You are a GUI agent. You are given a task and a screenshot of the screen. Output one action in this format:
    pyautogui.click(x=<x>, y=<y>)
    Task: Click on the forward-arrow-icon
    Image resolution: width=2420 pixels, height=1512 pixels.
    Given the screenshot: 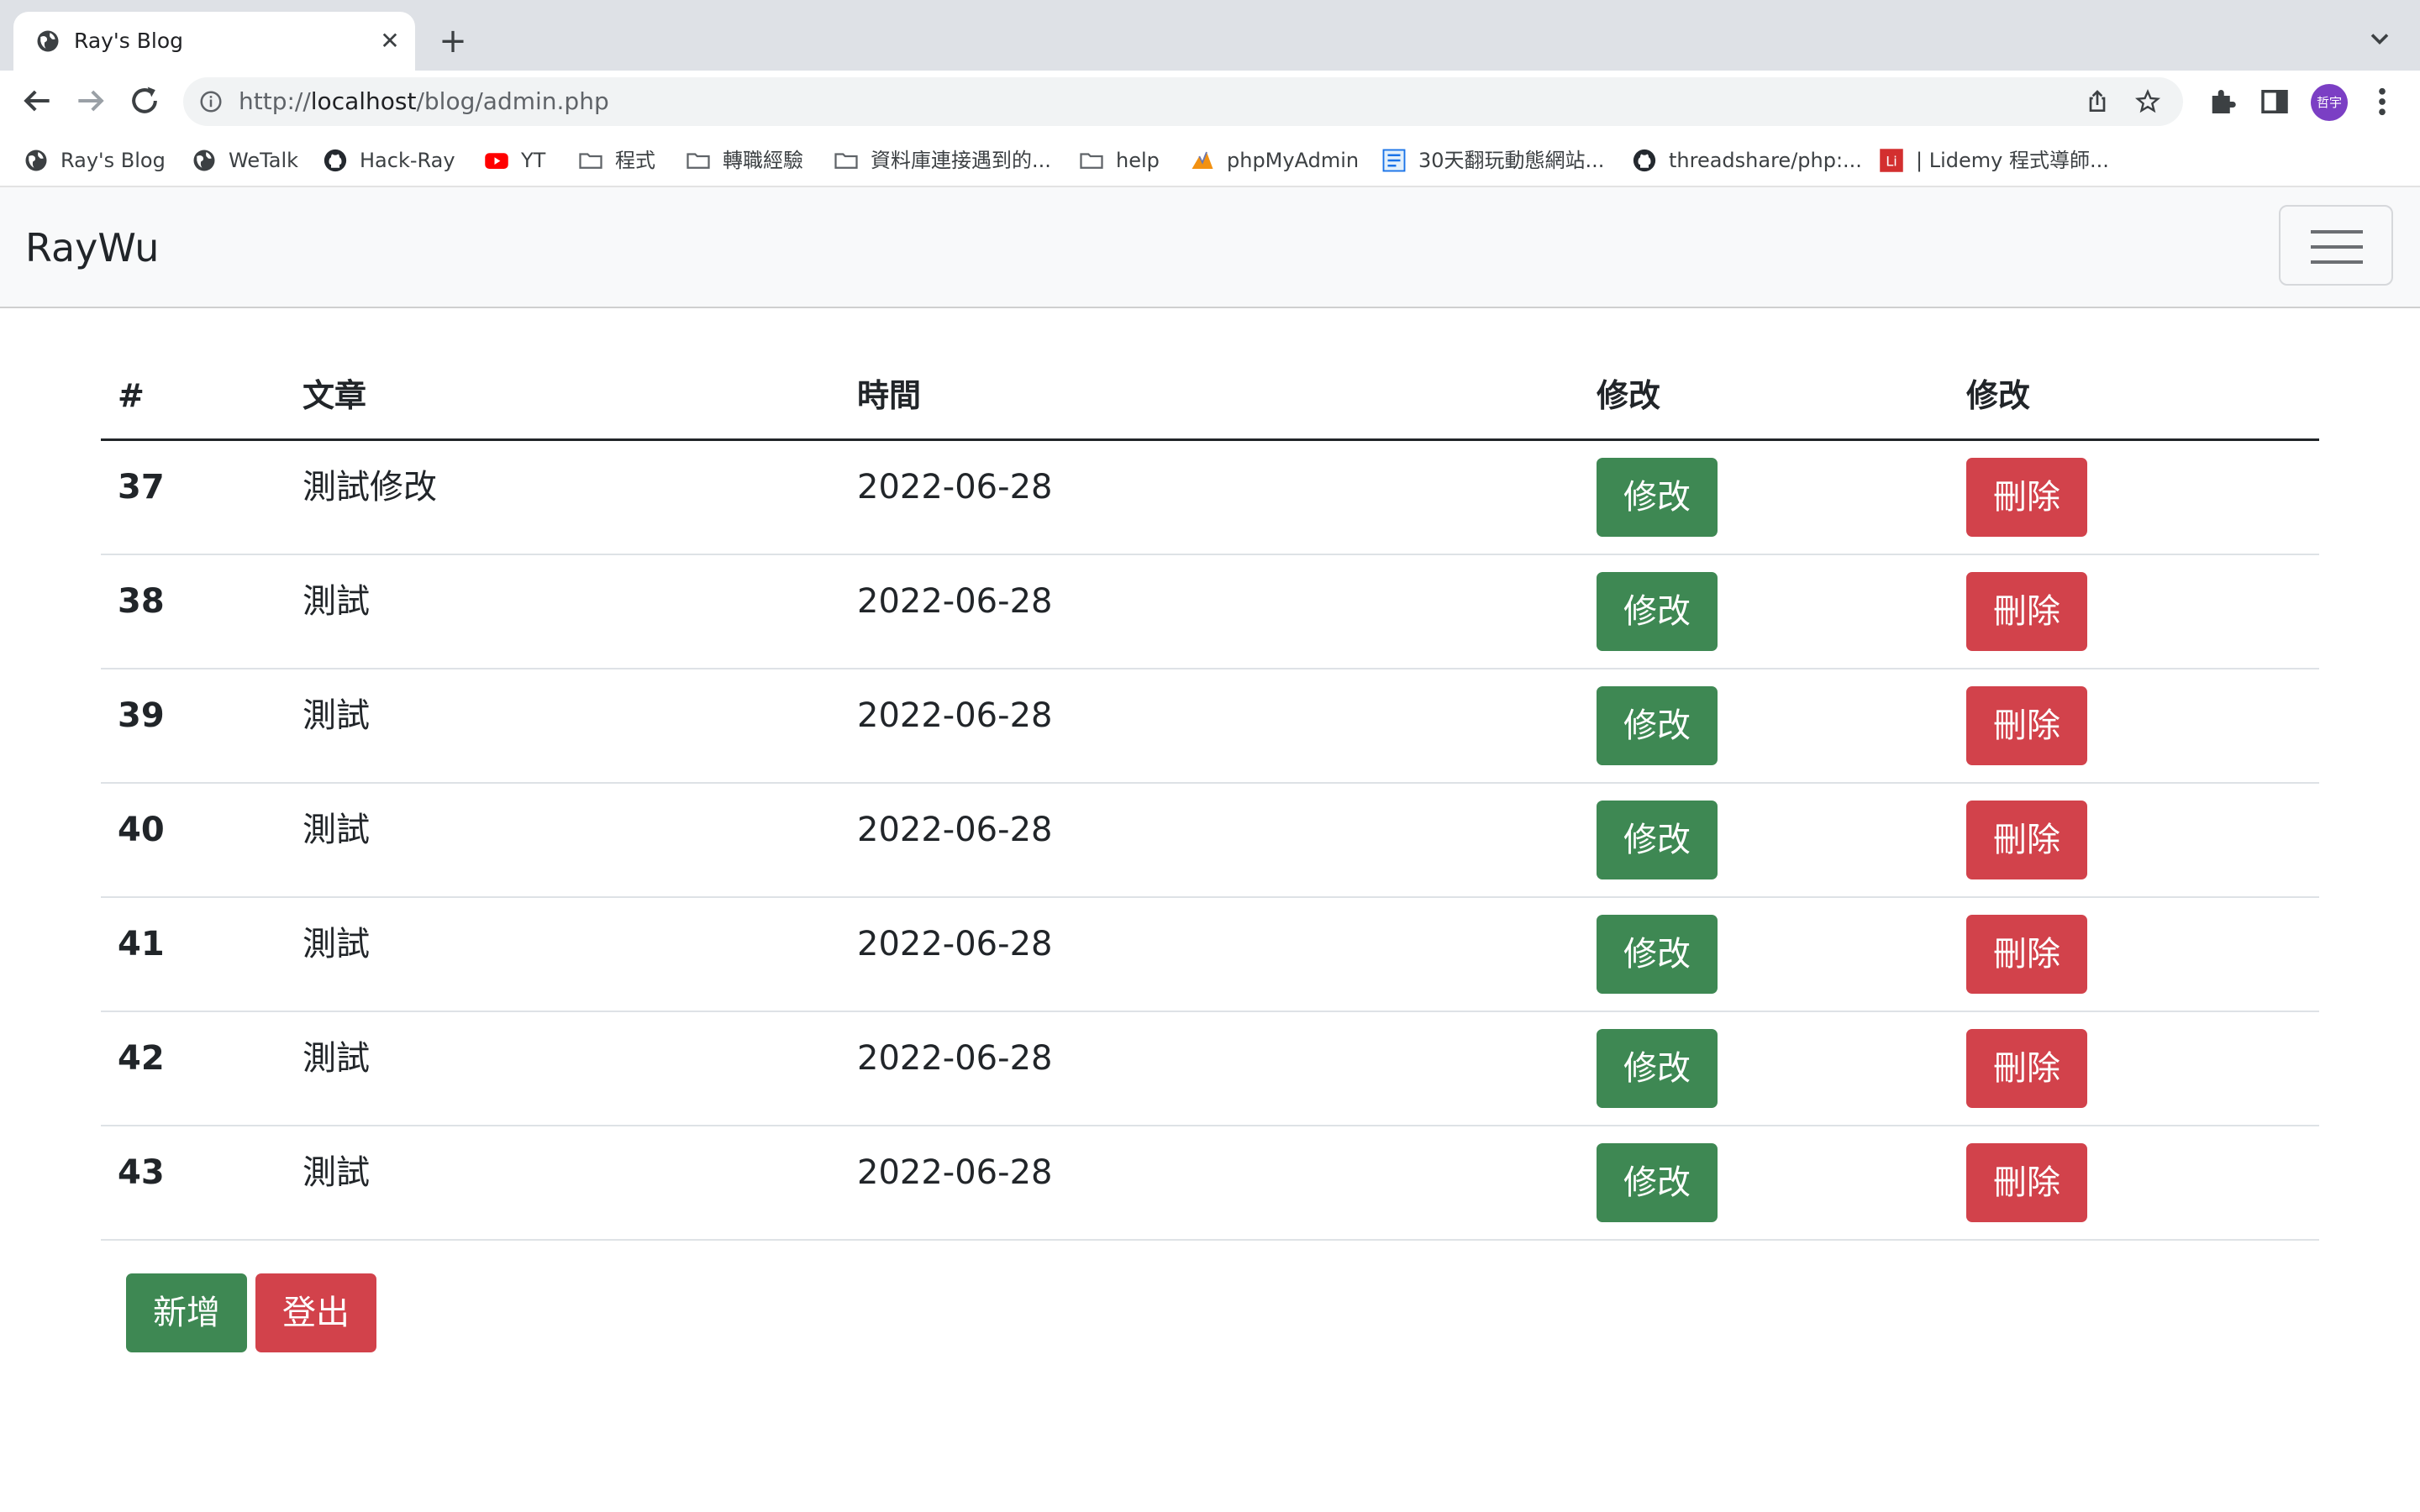 What is the action you would take?
    pyautogui.click(x=90, y=100)
    